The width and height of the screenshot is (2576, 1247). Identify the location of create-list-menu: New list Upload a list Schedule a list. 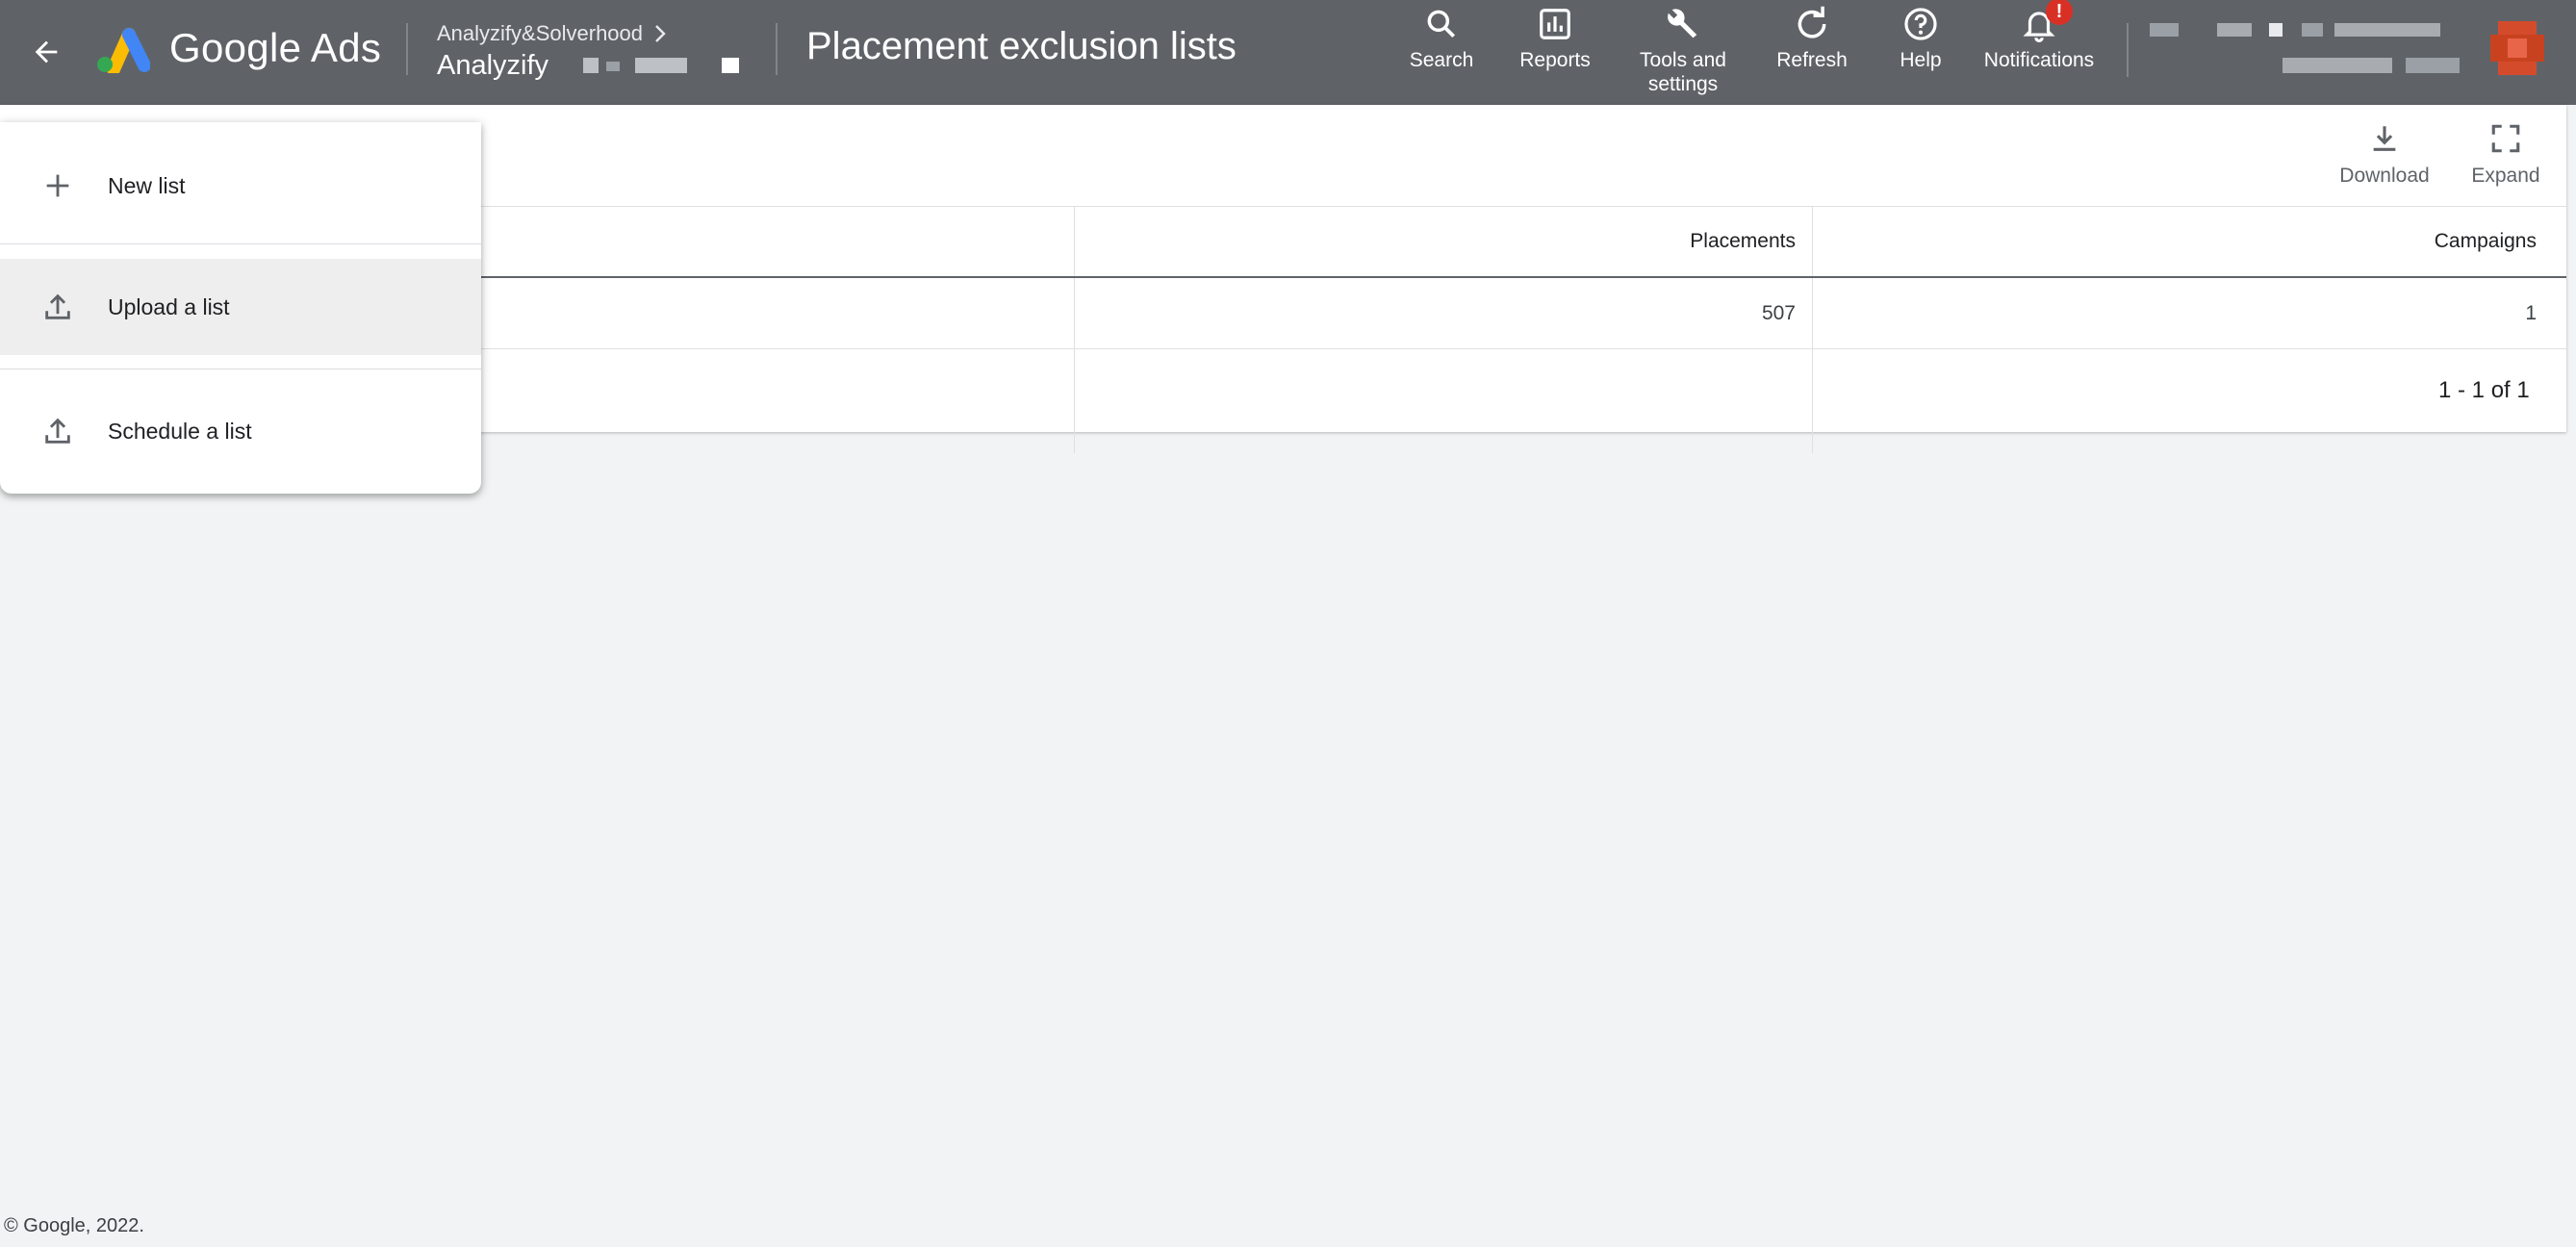
(240, 308).